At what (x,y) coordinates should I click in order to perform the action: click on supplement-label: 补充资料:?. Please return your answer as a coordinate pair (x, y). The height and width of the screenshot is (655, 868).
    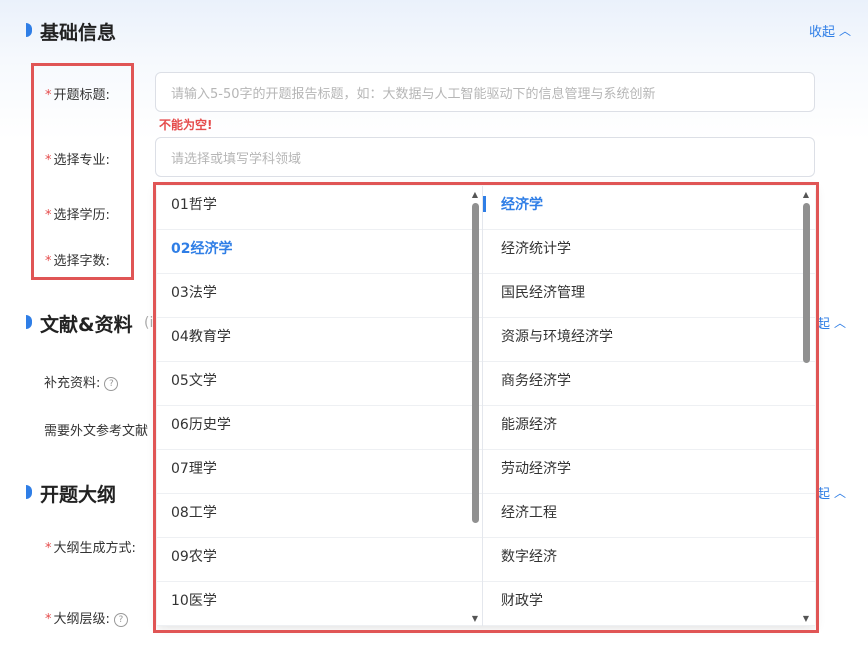
    Looking at the image, I should click on (81, 381).